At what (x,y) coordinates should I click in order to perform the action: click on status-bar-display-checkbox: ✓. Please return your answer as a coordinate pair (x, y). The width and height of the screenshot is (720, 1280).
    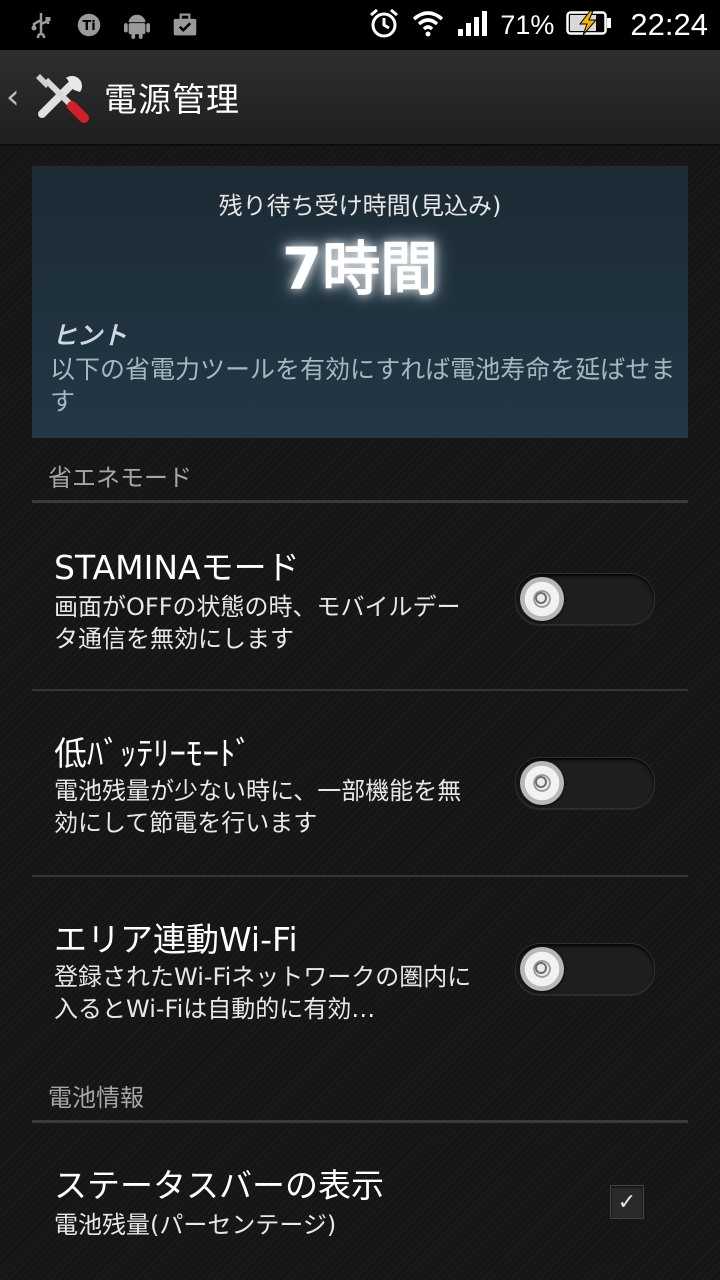
    Looking at the image, I should click on (627, 1202).